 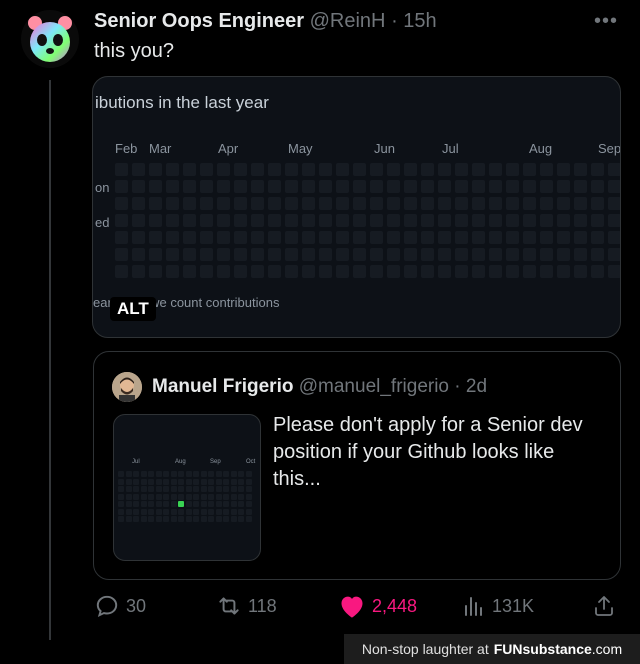 I want to click on watermark-tld: .com, so click(x=607, y=649).